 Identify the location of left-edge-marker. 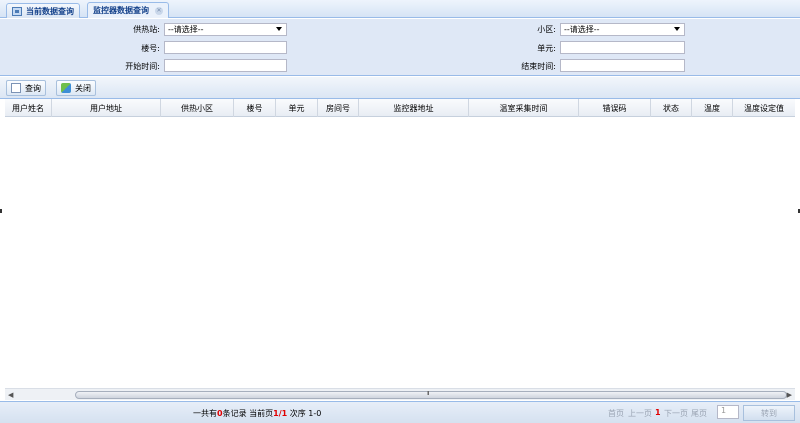
(1, 211).